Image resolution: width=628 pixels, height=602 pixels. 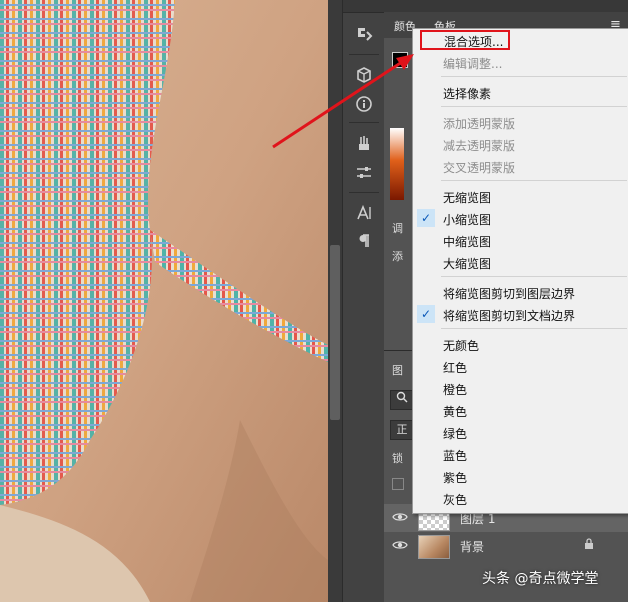 I want to click on foreground-color-swatch, so click(x=400, y=60).